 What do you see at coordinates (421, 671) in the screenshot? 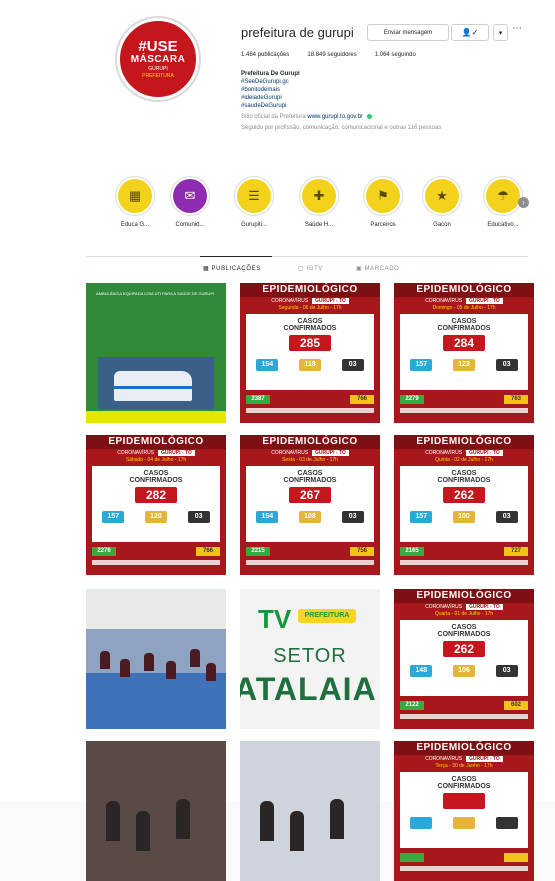
I see `epi-recovered: 148` at bounding box center [421, 671].